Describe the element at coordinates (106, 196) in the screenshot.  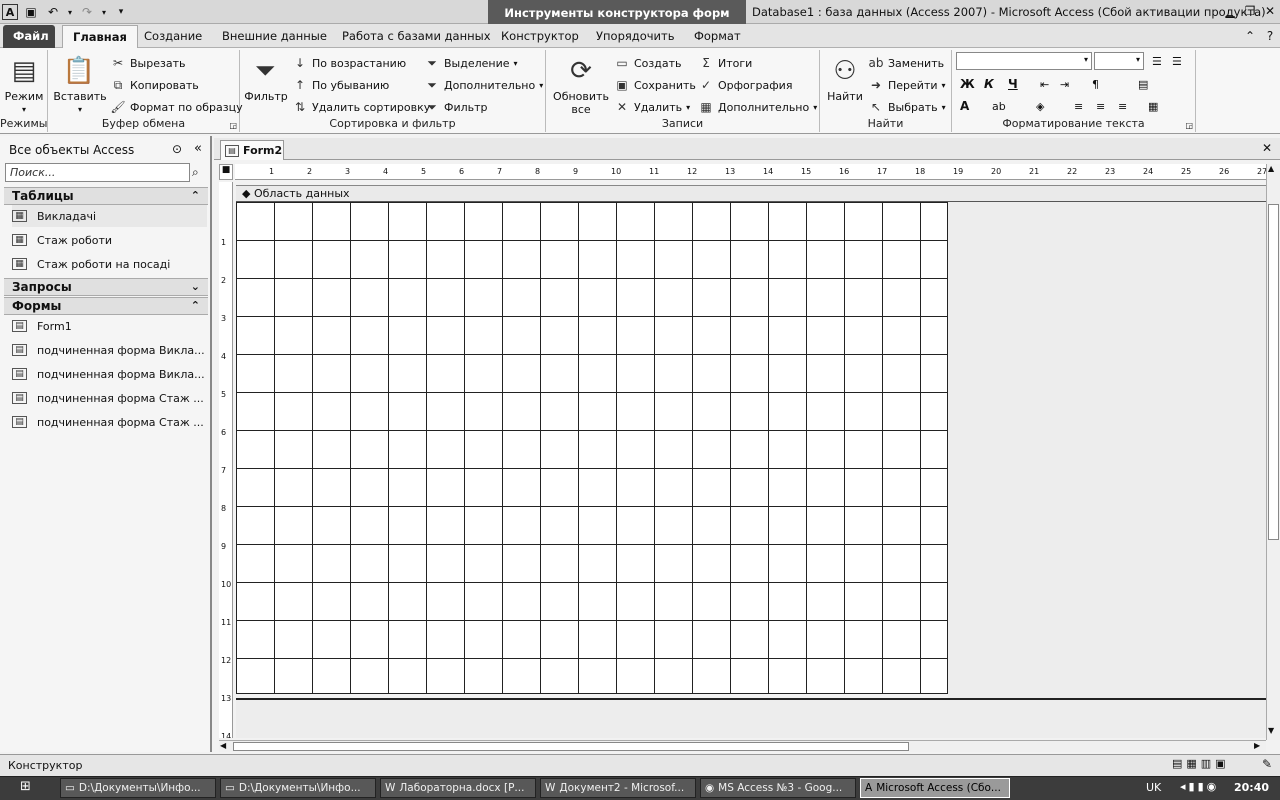
I see `nav-section-tables: Таблицы ⌃` at that location.